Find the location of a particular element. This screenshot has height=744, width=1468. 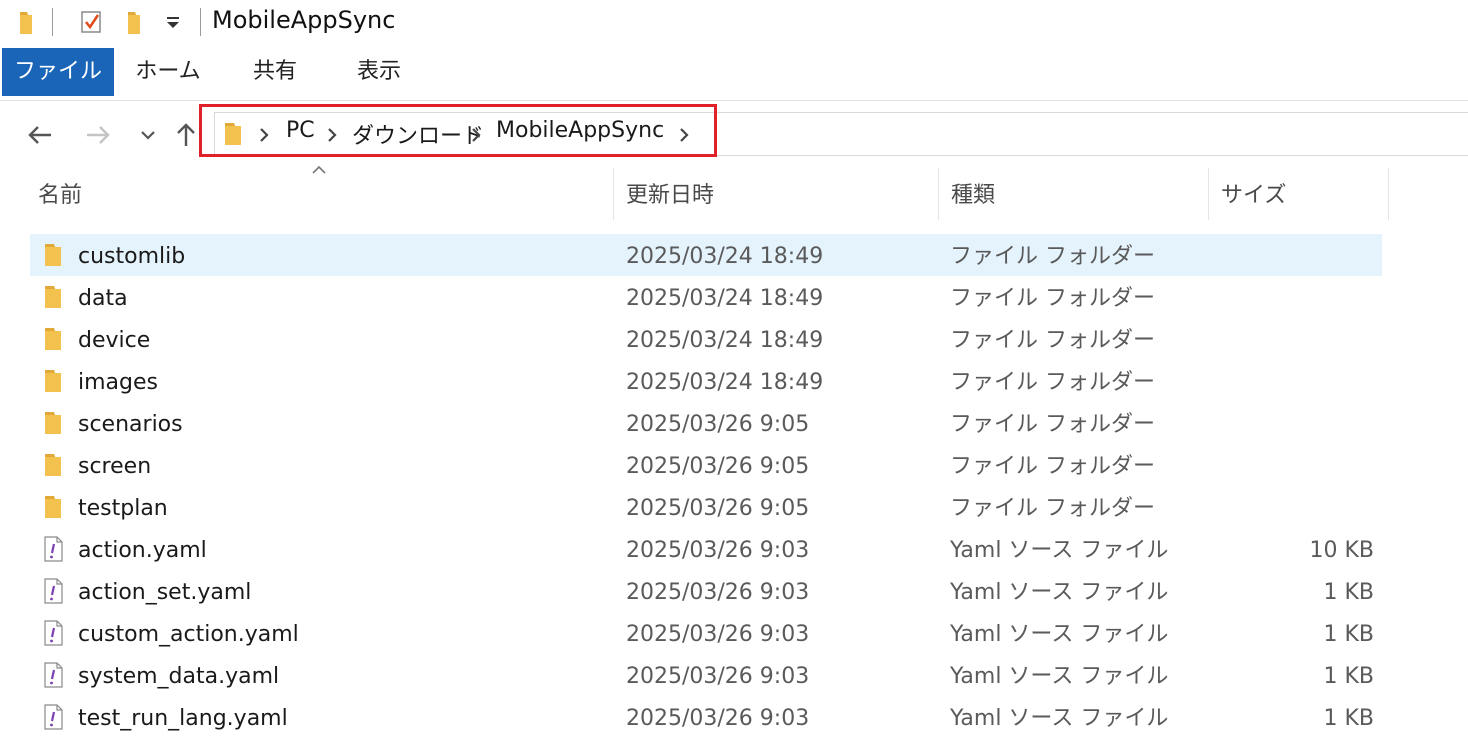

file-name: data is located at coordinates (103, 298).